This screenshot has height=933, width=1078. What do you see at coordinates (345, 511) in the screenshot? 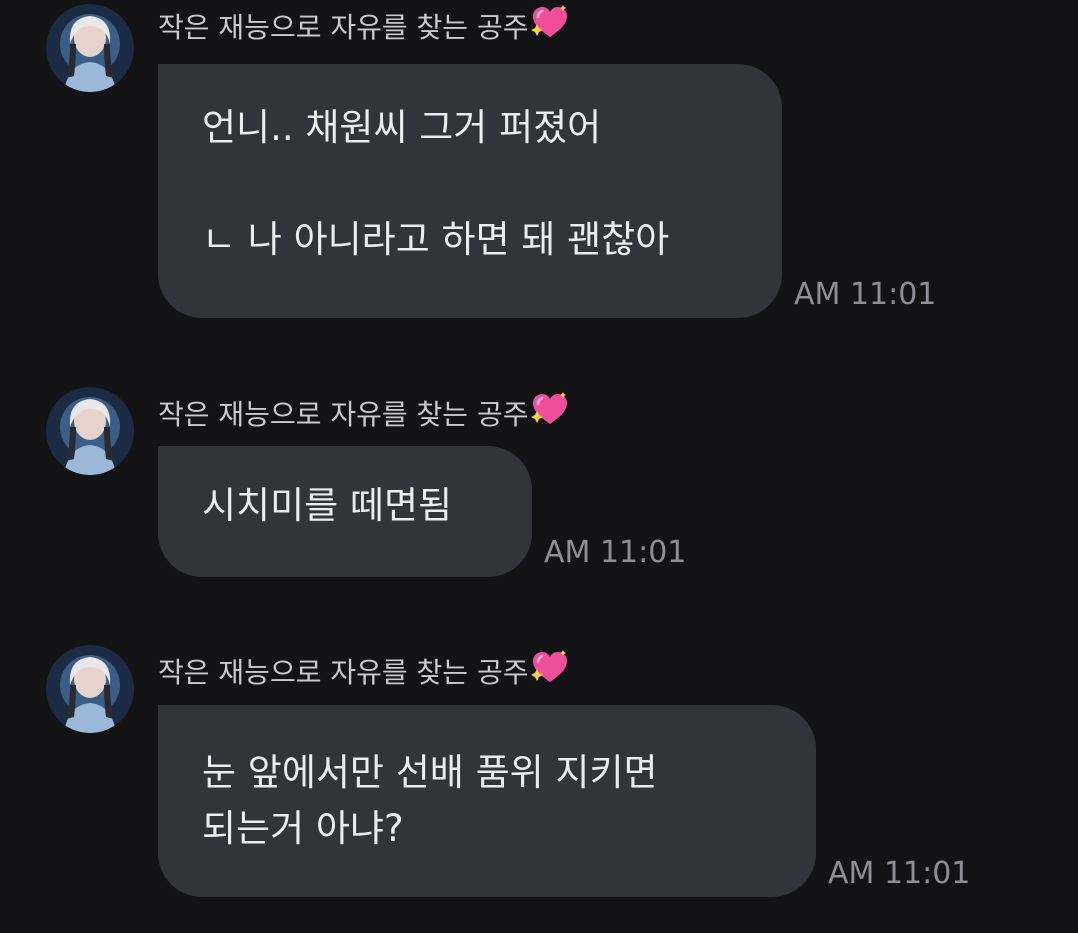
I see `message-bubble: 시치미를 떼면됨` at bounding box center [345, 511].